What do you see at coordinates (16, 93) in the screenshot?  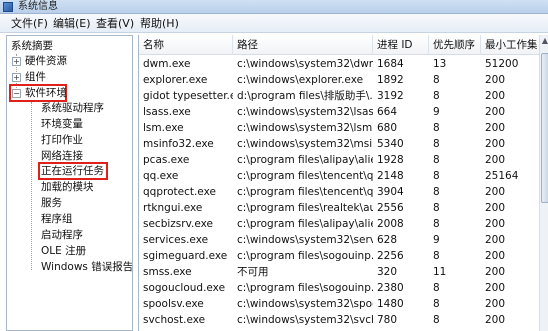 I see `collapse-icon: −` at bounding box center [16, 93].